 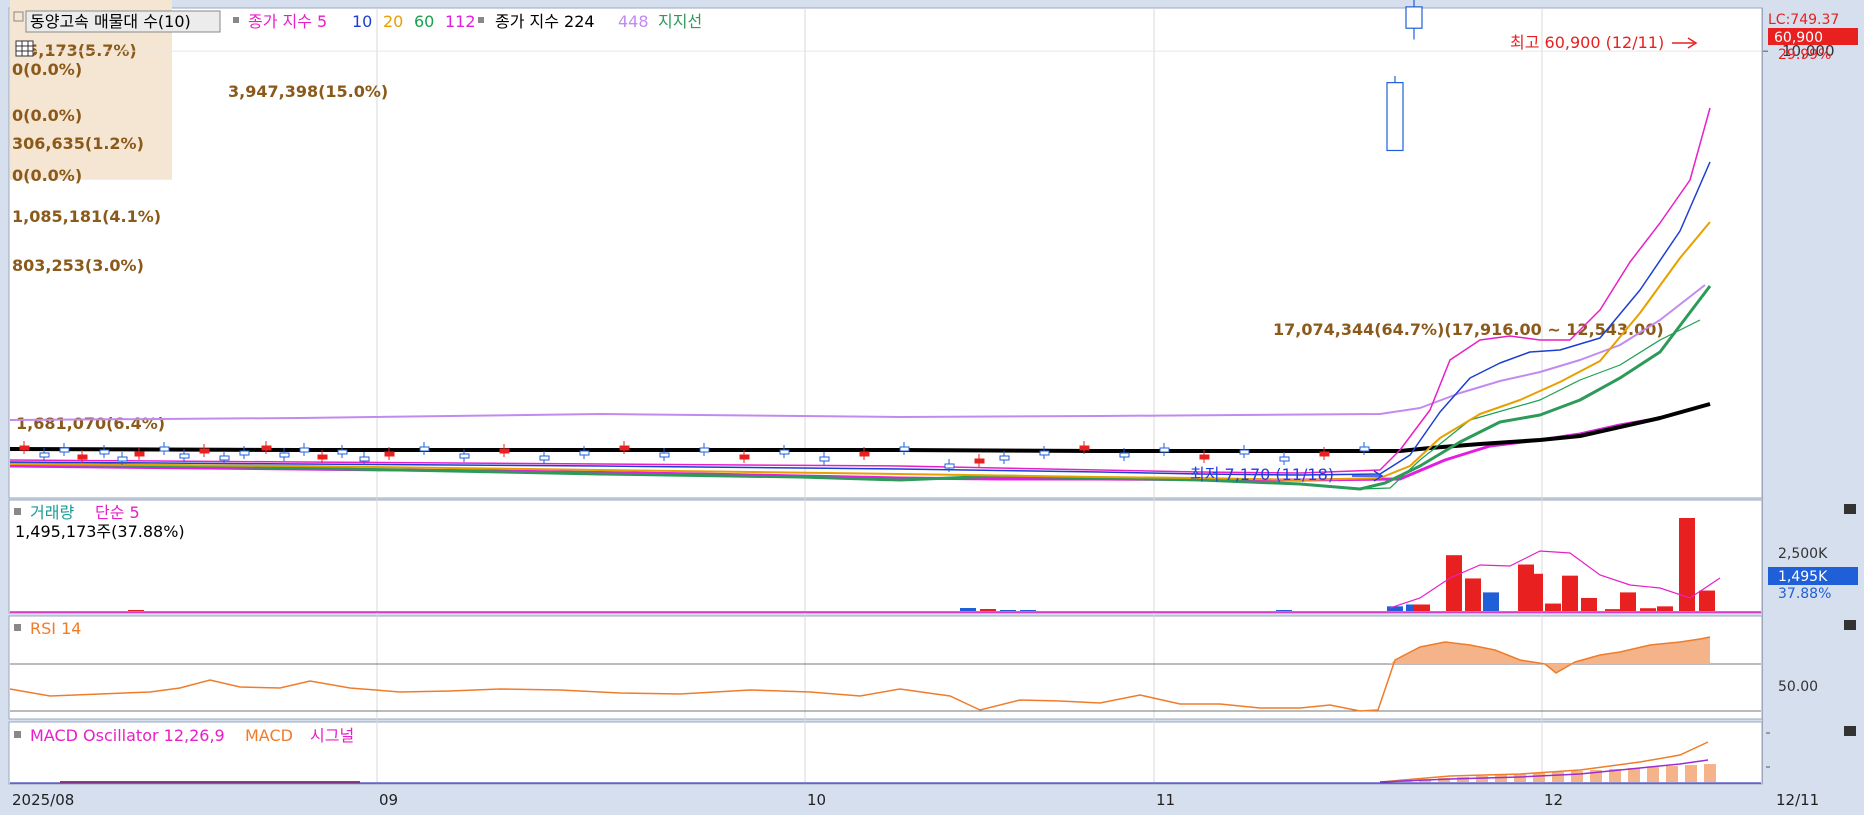 What do you see at coordinates (17, 734) in the screenshot?
I see `macd-toggle-icon` at bounding box center [17, 734].